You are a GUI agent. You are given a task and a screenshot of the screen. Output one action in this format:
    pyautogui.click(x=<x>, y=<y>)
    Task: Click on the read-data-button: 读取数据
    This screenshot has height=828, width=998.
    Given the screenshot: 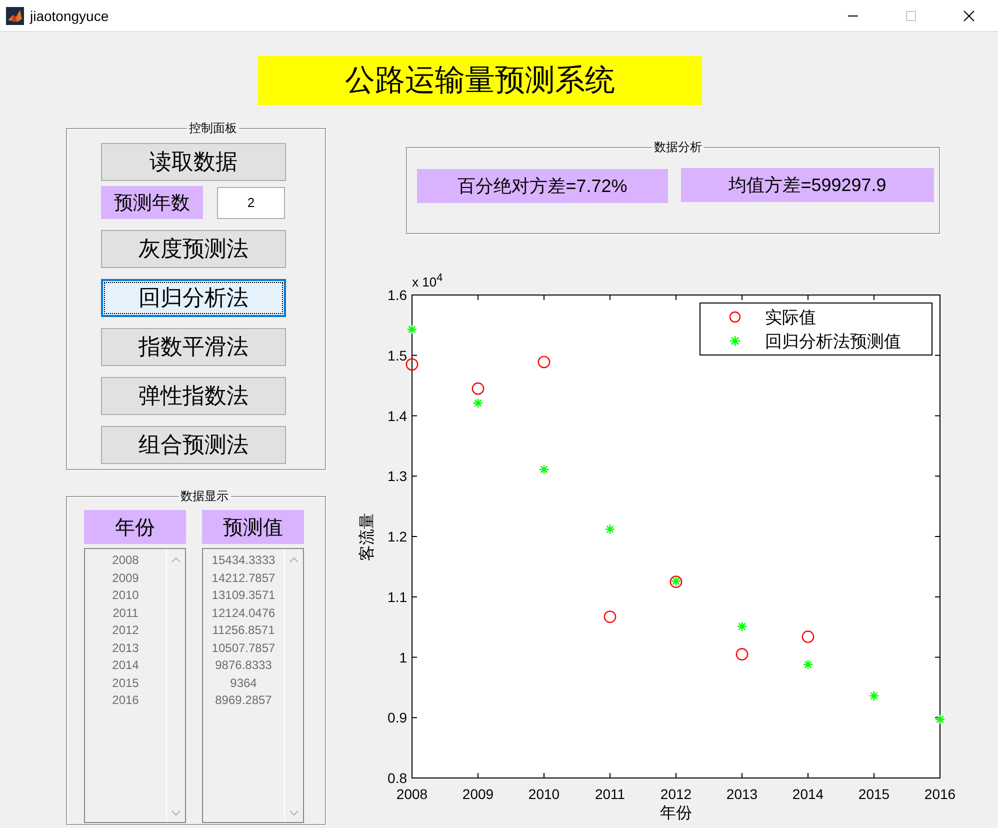 What is the action you would take?
    pyautogui.click(x=193, y=162)
    